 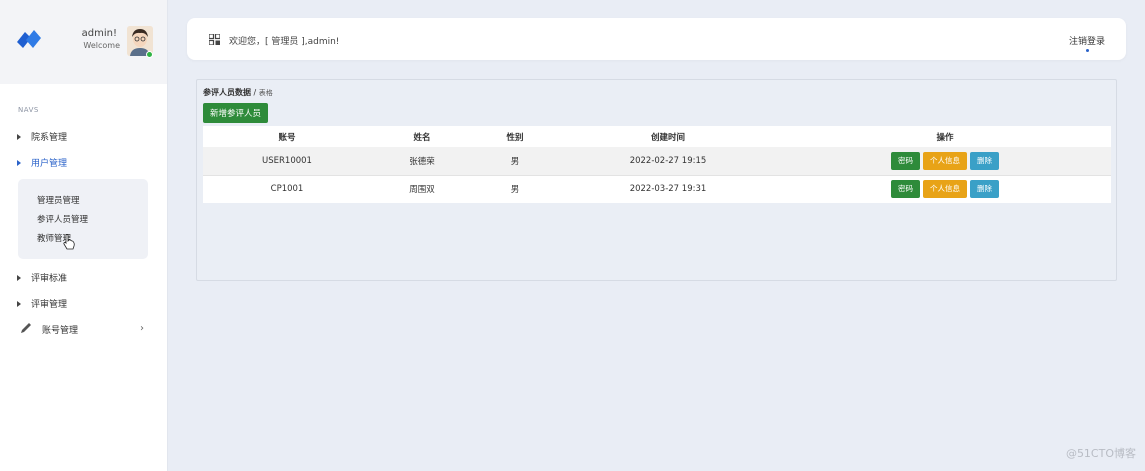 What do you see at coordinates (29, 39) in the screenshot?
I see `logo-icon` at bounding box center [29, 39].